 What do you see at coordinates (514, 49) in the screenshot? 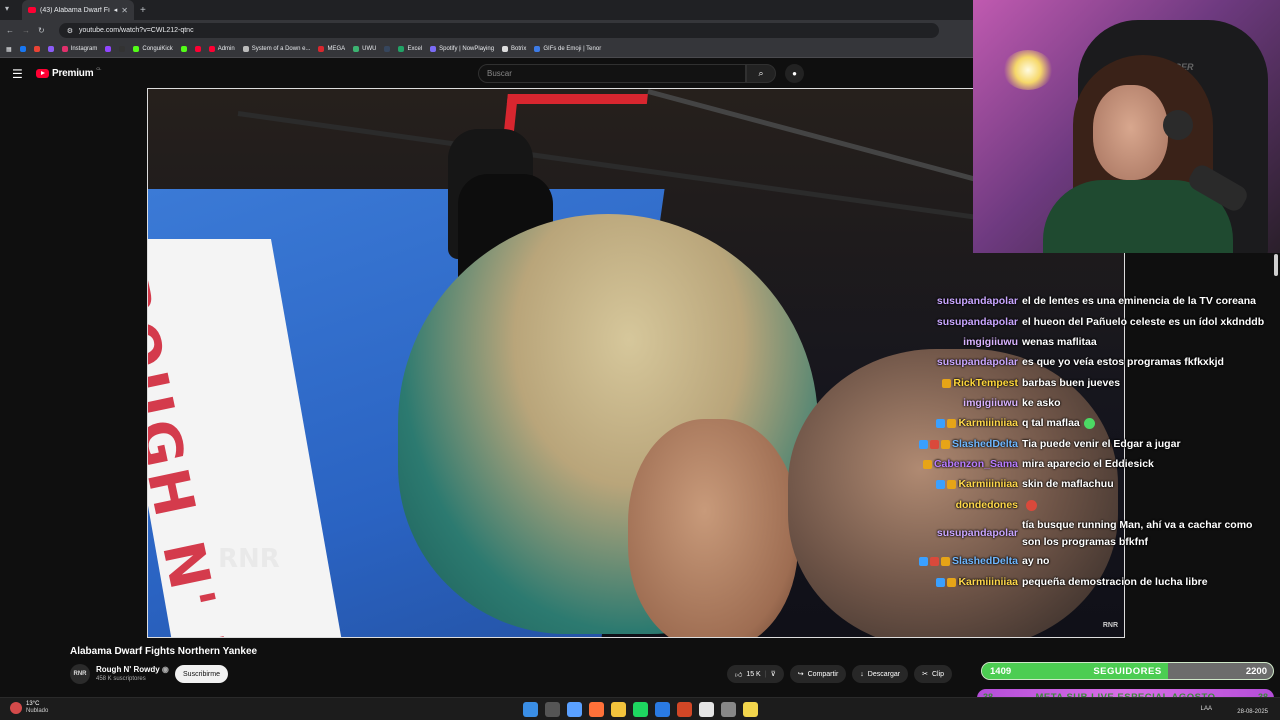
I see `bookmark-botrix: Botrix` at bounding box center [514, 49].